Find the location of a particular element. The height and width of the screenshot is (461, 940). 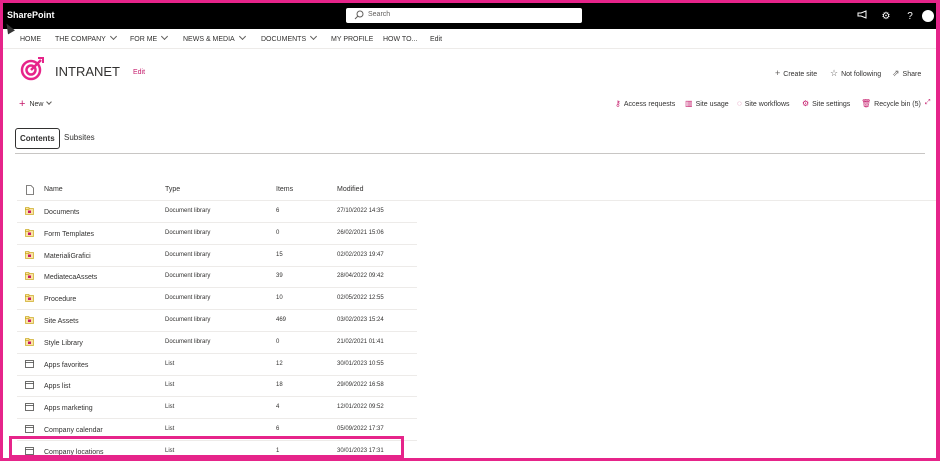

avatar is located at coordinates (928, 16).